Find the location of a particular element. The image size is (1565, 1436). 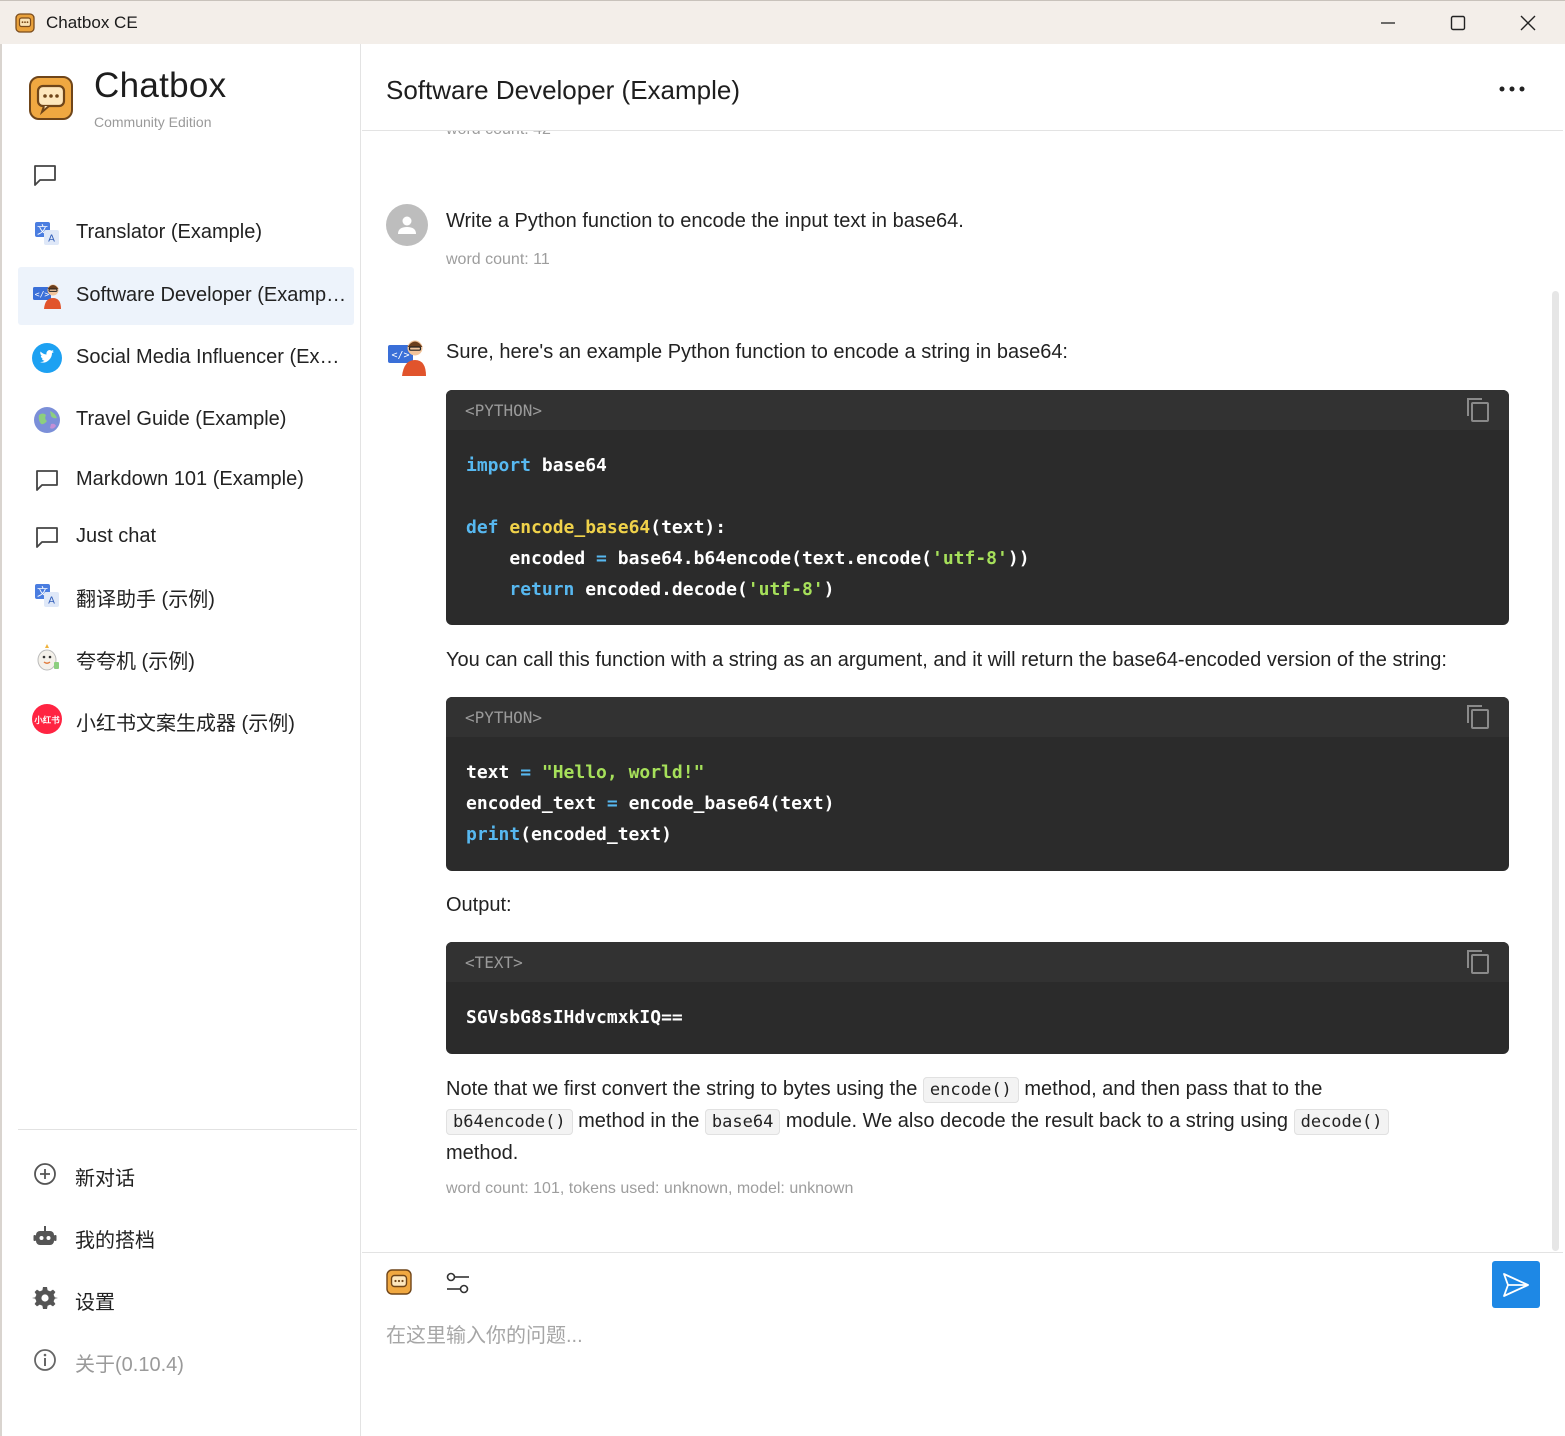

inline-code: b64encode() is located at coordinates (509, 1122).